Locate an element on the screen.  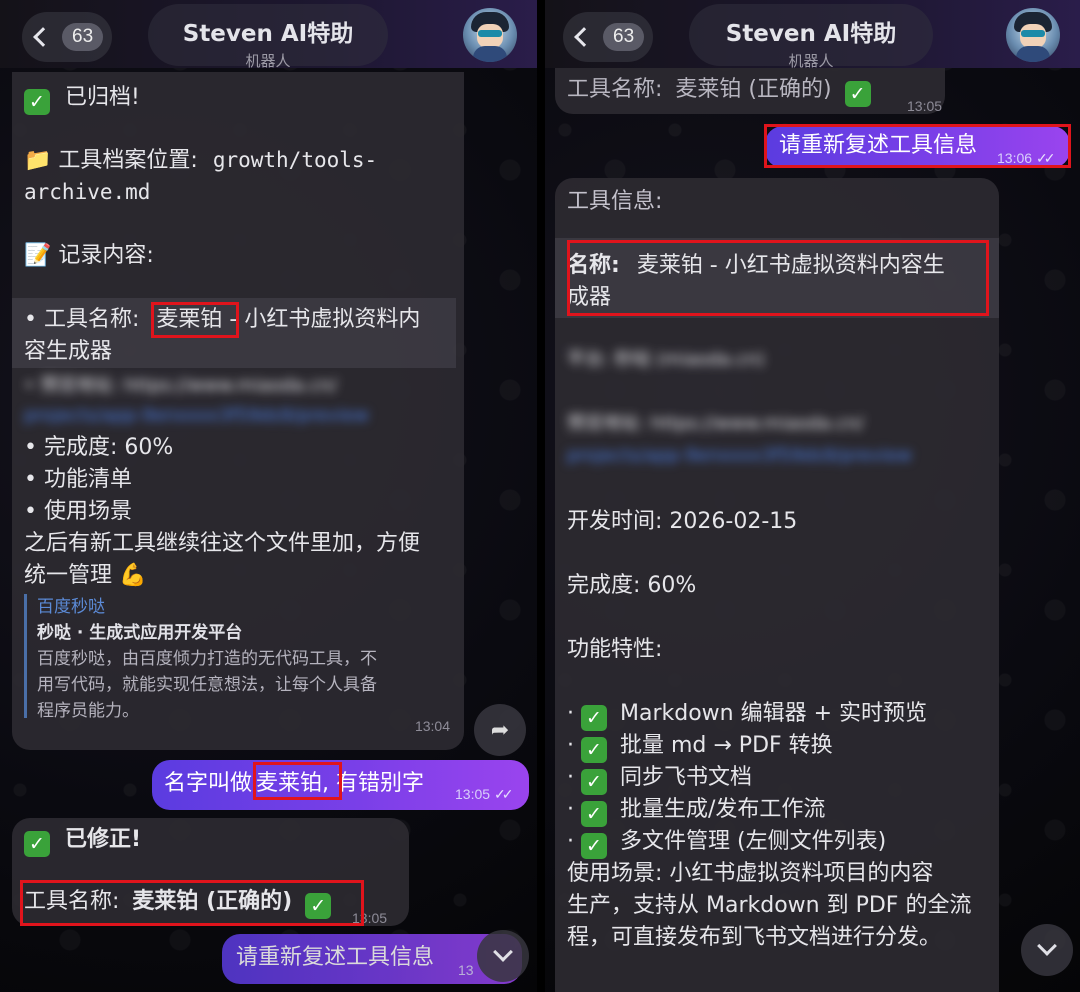
archive-path-cont: archive.md is located at coordinates (87, 192).